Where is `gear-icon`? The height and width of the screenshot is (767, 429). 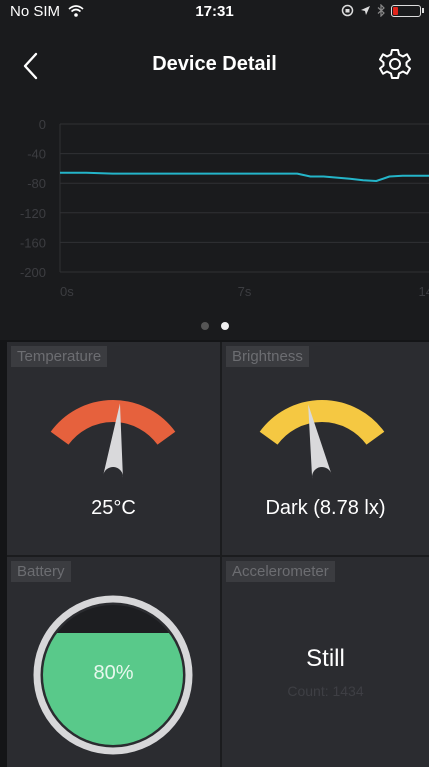 gear-icon is located at coordinates (395, 64).